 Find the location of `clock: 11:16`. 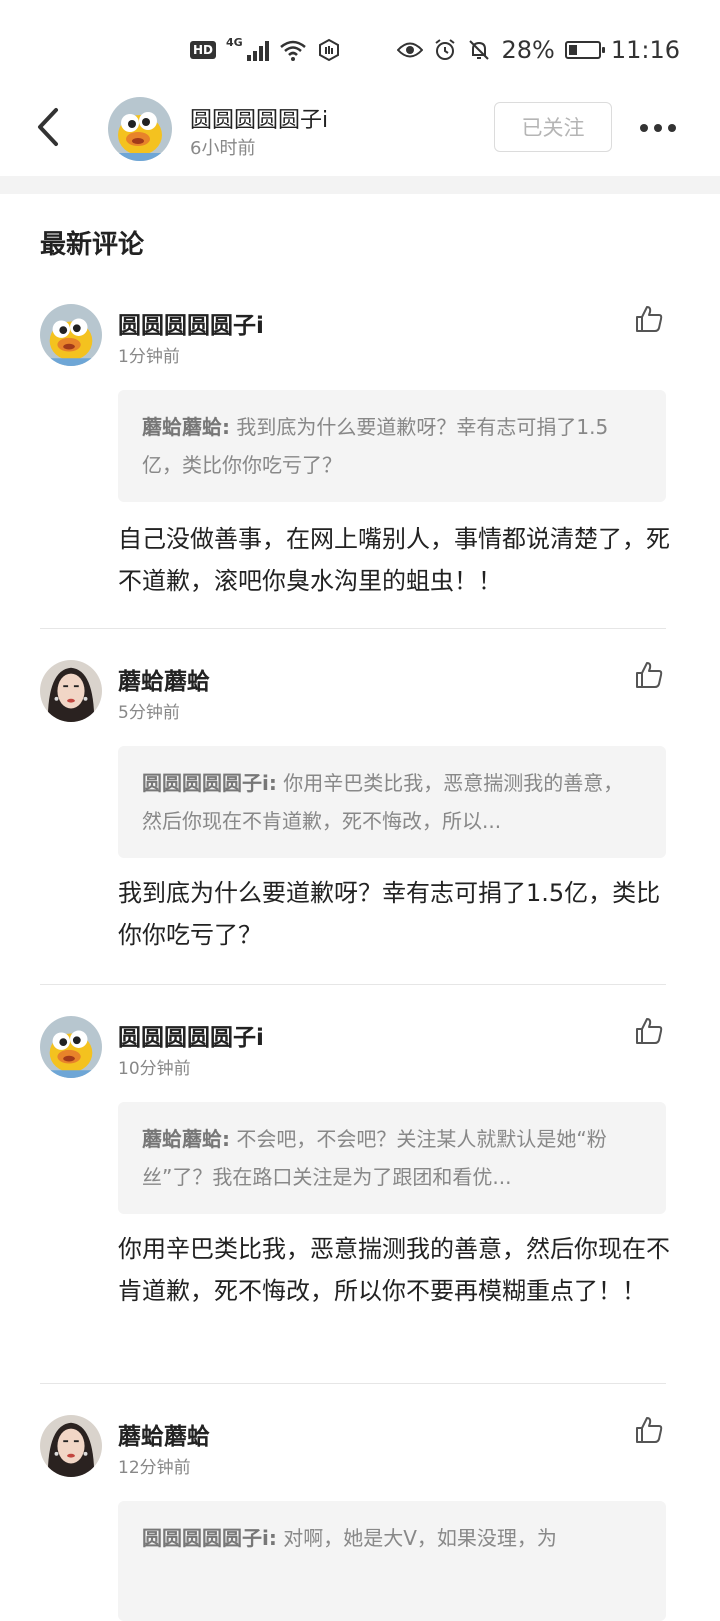

clock: 11:16 is located at coordinates (645, 50).